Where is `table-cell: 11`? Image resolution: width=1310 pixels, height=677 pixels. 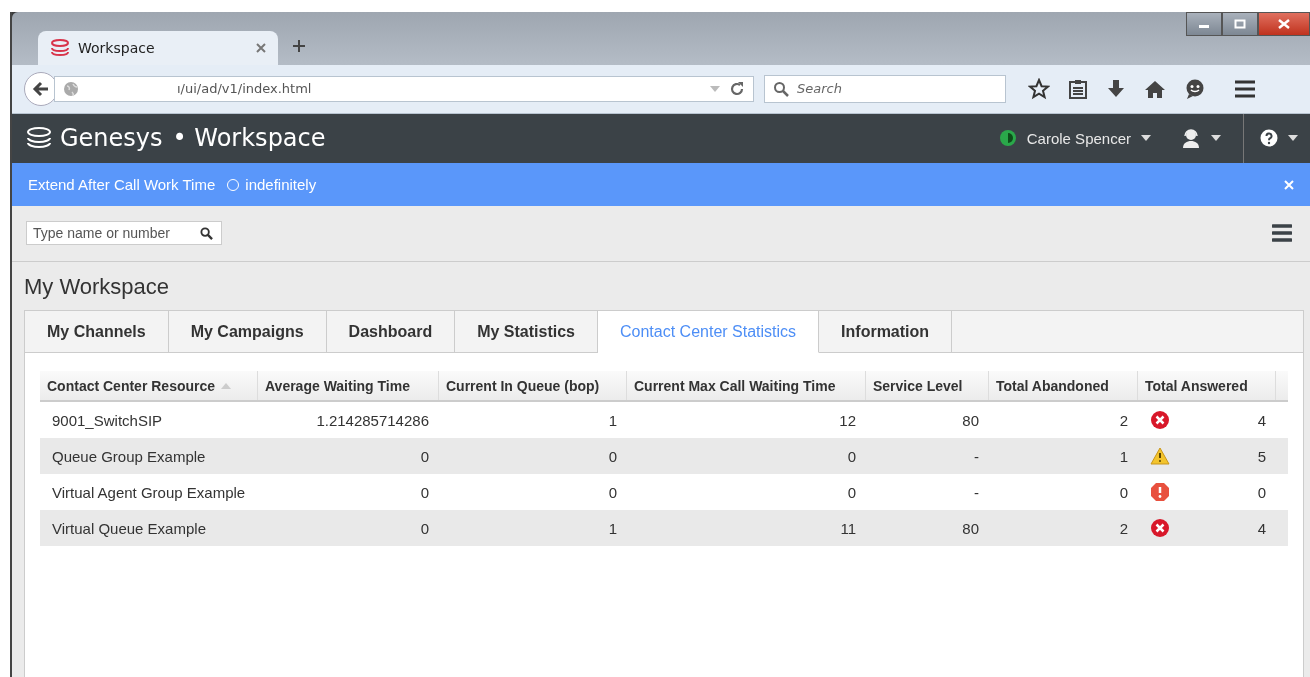
table-cell: 11 is located at coordinates (848, 528).